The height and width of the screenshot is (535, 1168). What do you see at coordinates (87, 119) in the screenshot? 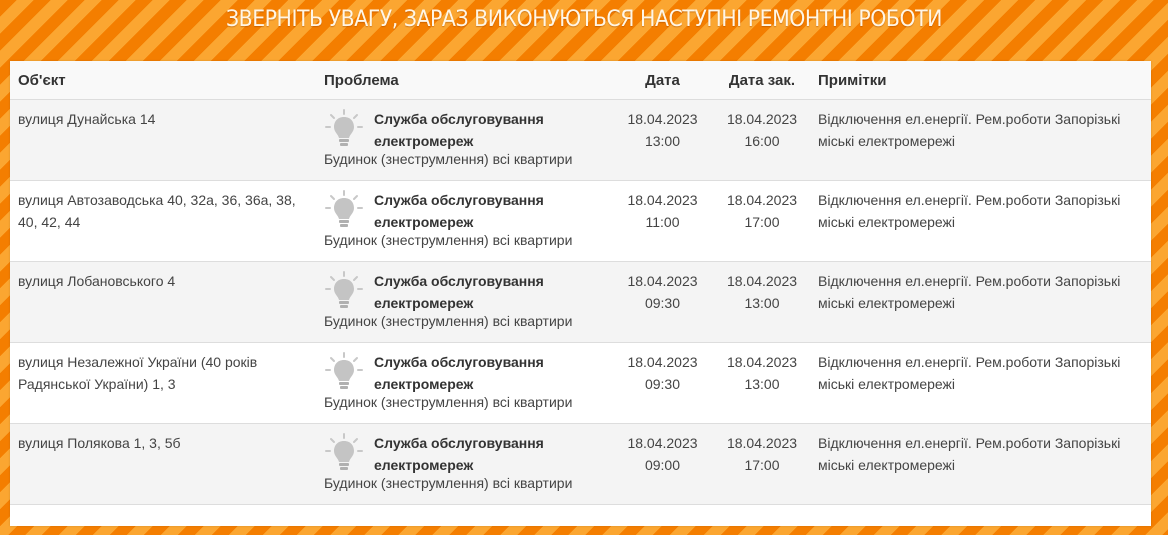
I see `object-address: вулиця Дунайська 14` at bounding box center [87, 119].